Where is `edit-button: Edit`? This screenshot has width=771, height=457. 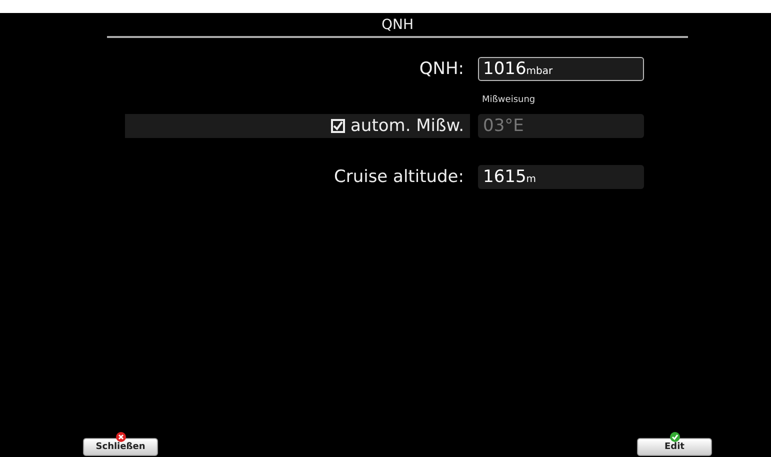 edit-button: Edit is located at coordinates (674, 447).